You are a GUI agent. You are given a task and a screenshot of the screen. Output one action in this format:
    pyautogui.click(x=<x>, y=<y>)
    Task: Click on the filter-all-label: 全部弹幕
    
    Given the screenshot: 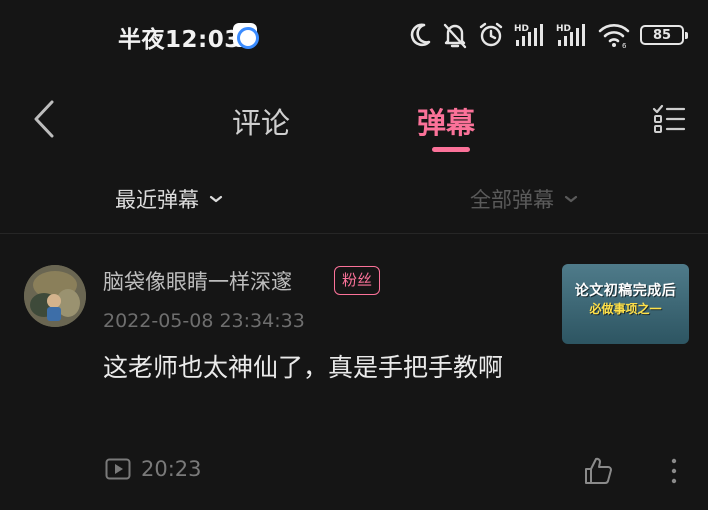 What is the action you would take?
    pyautogui.click(x=512, y=200)
    